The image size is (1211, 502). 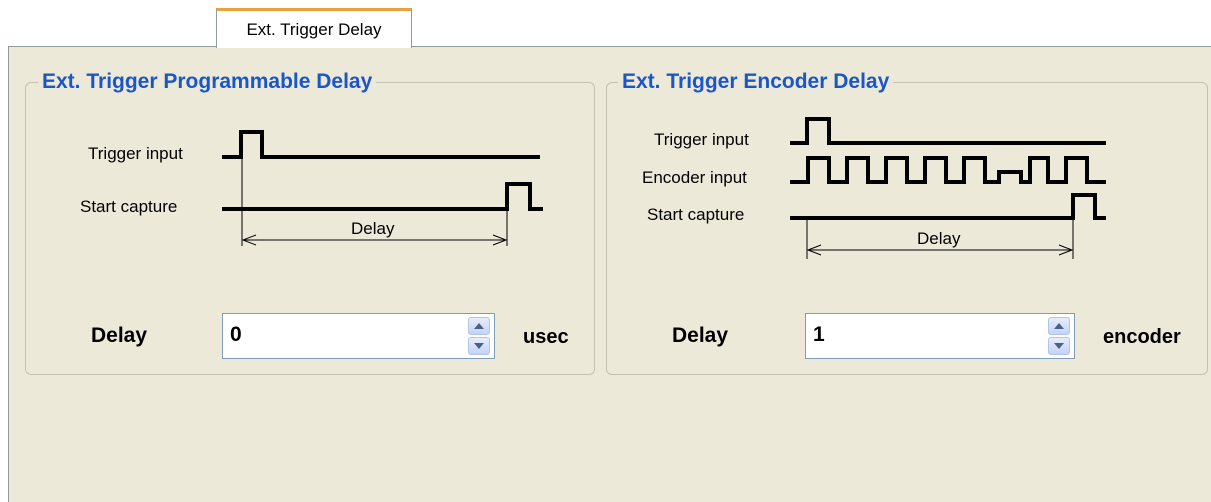 What do you see at coordinates (948, 170) in the screenshot?
I see `encoder-input-waveform` at bounding box center [948, 170].